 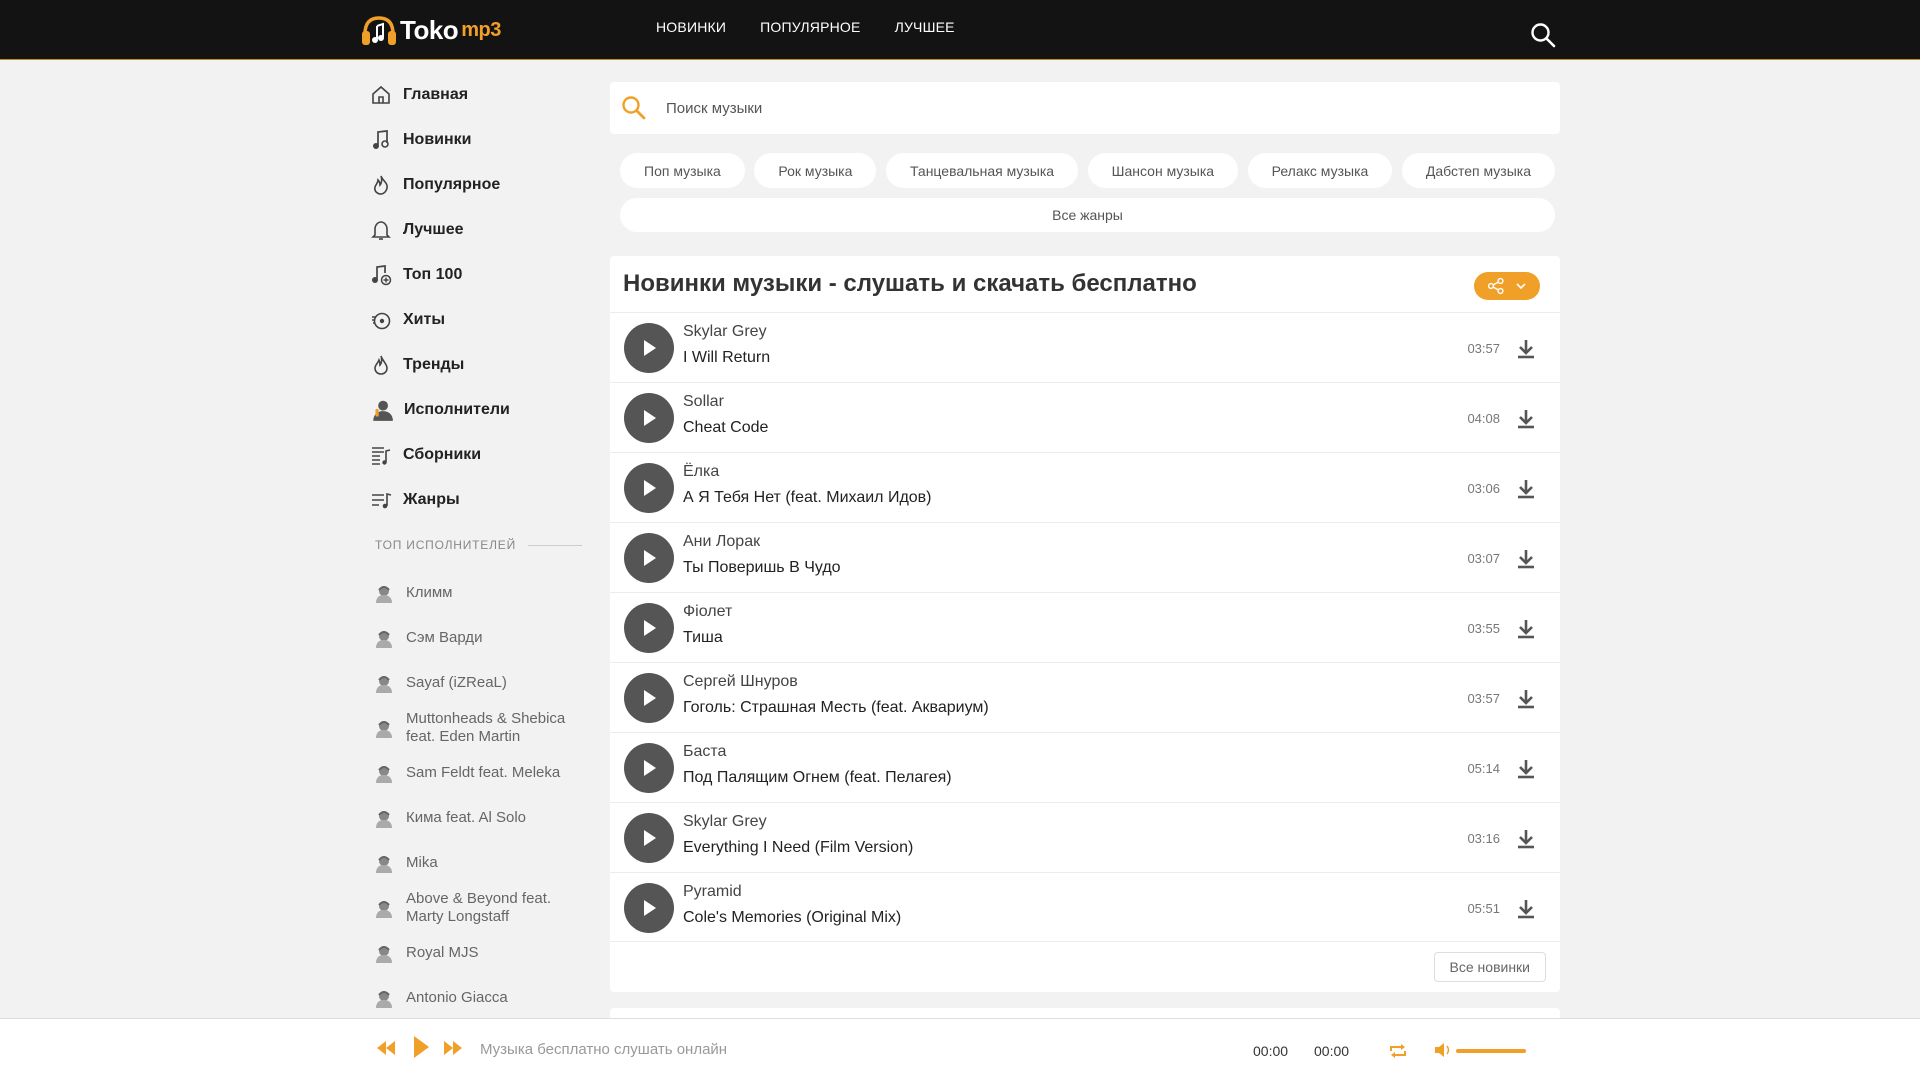 I want to click on track-title: Ты Поверишь В Чудо, so click(x=762, y=568).